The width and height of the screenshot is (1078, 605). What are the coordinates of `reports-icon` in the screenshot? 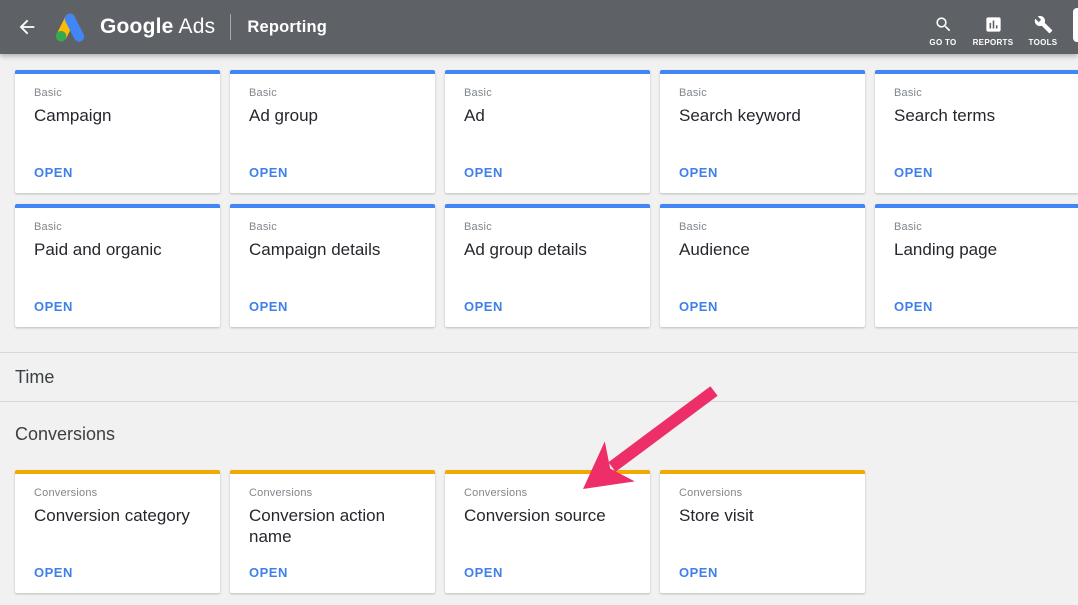 It's located at (993, 24).